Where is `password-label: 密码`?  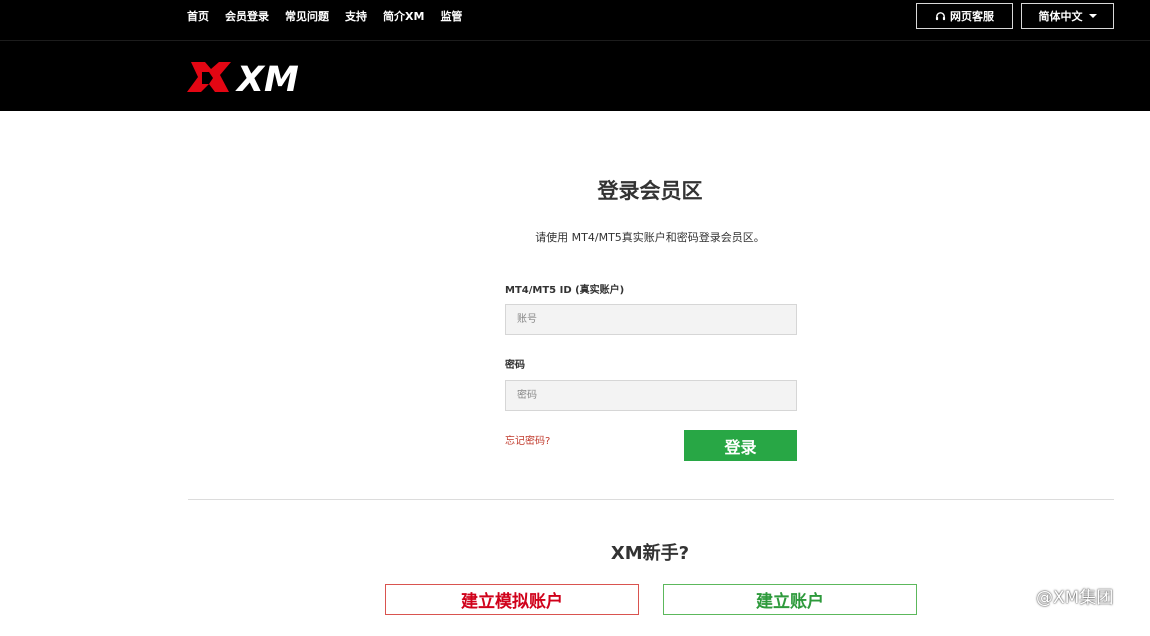 password-label: 密码 is located at coordinates (515, 365).